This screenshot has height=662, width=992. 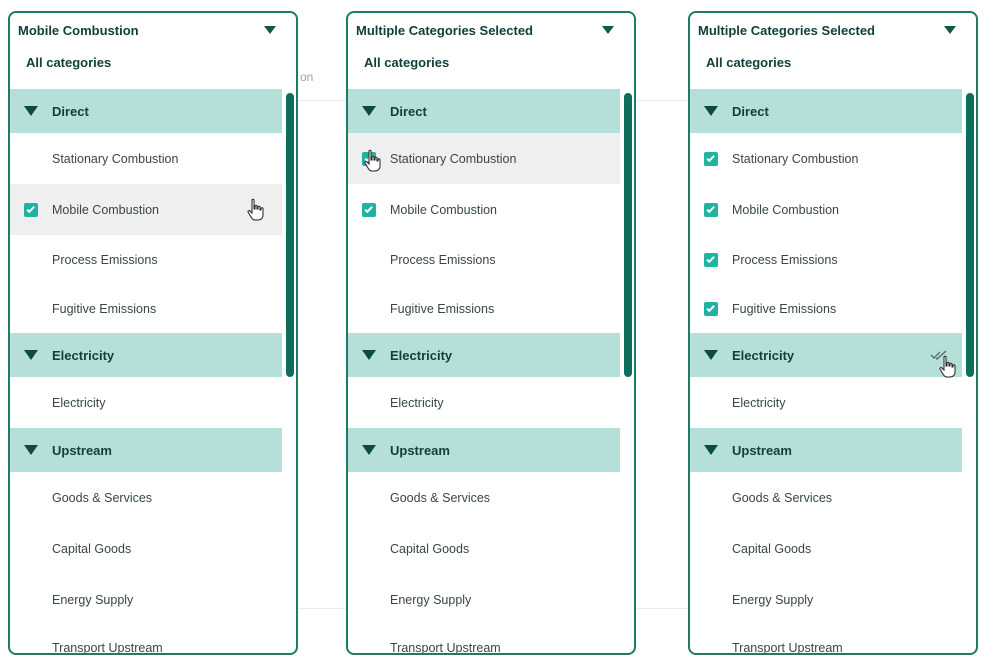 I want to click on background-divider, so click(x=662, y=100).